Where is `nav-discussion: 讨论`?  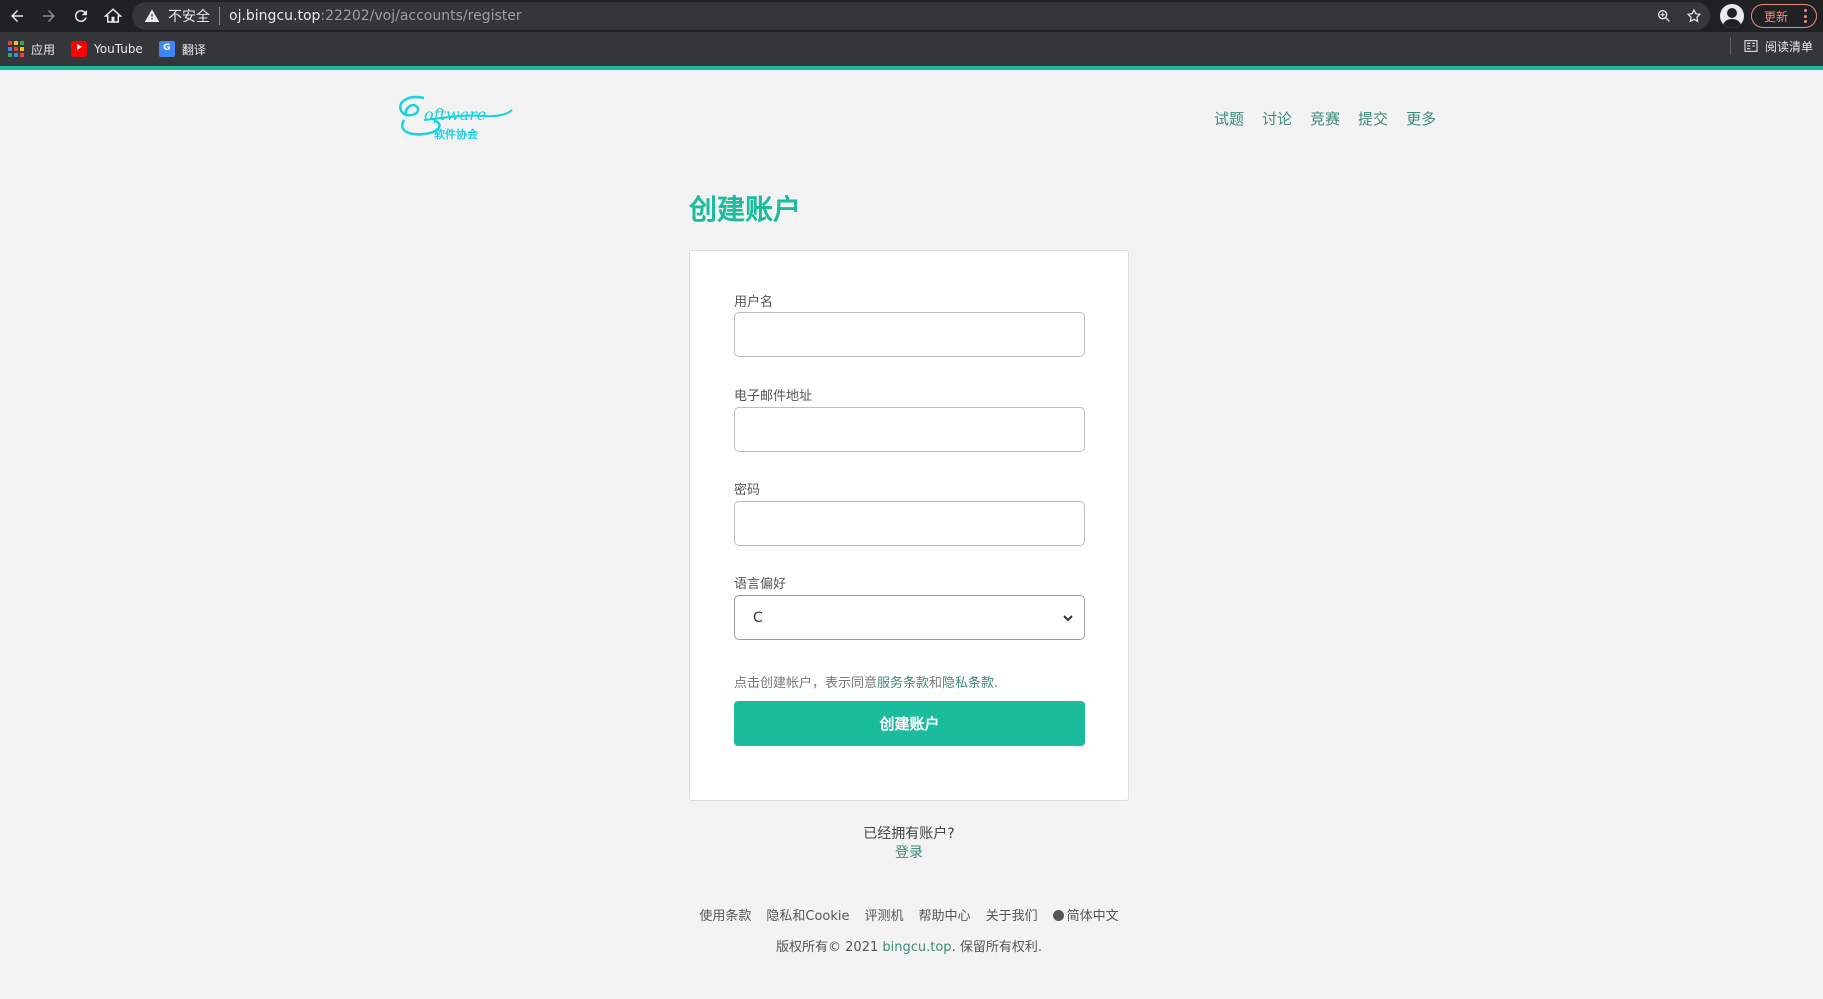
nav-discussion: 讨论 is located at coordinates (1277, 118).